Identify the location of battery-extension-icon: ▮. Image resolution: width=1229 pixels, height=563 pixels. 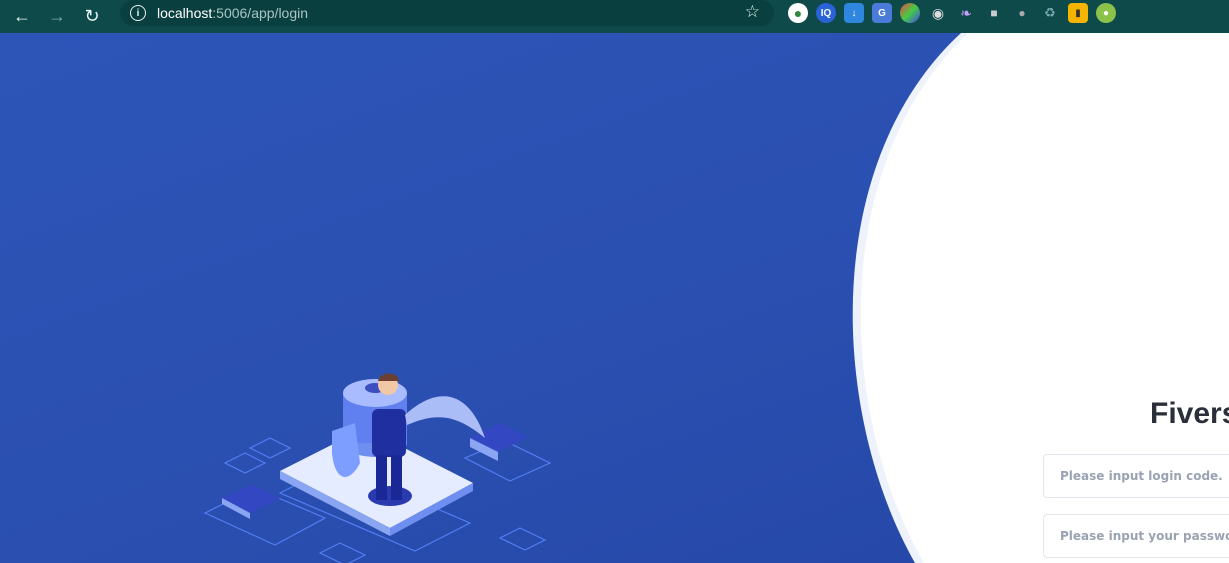
(1078, 13).